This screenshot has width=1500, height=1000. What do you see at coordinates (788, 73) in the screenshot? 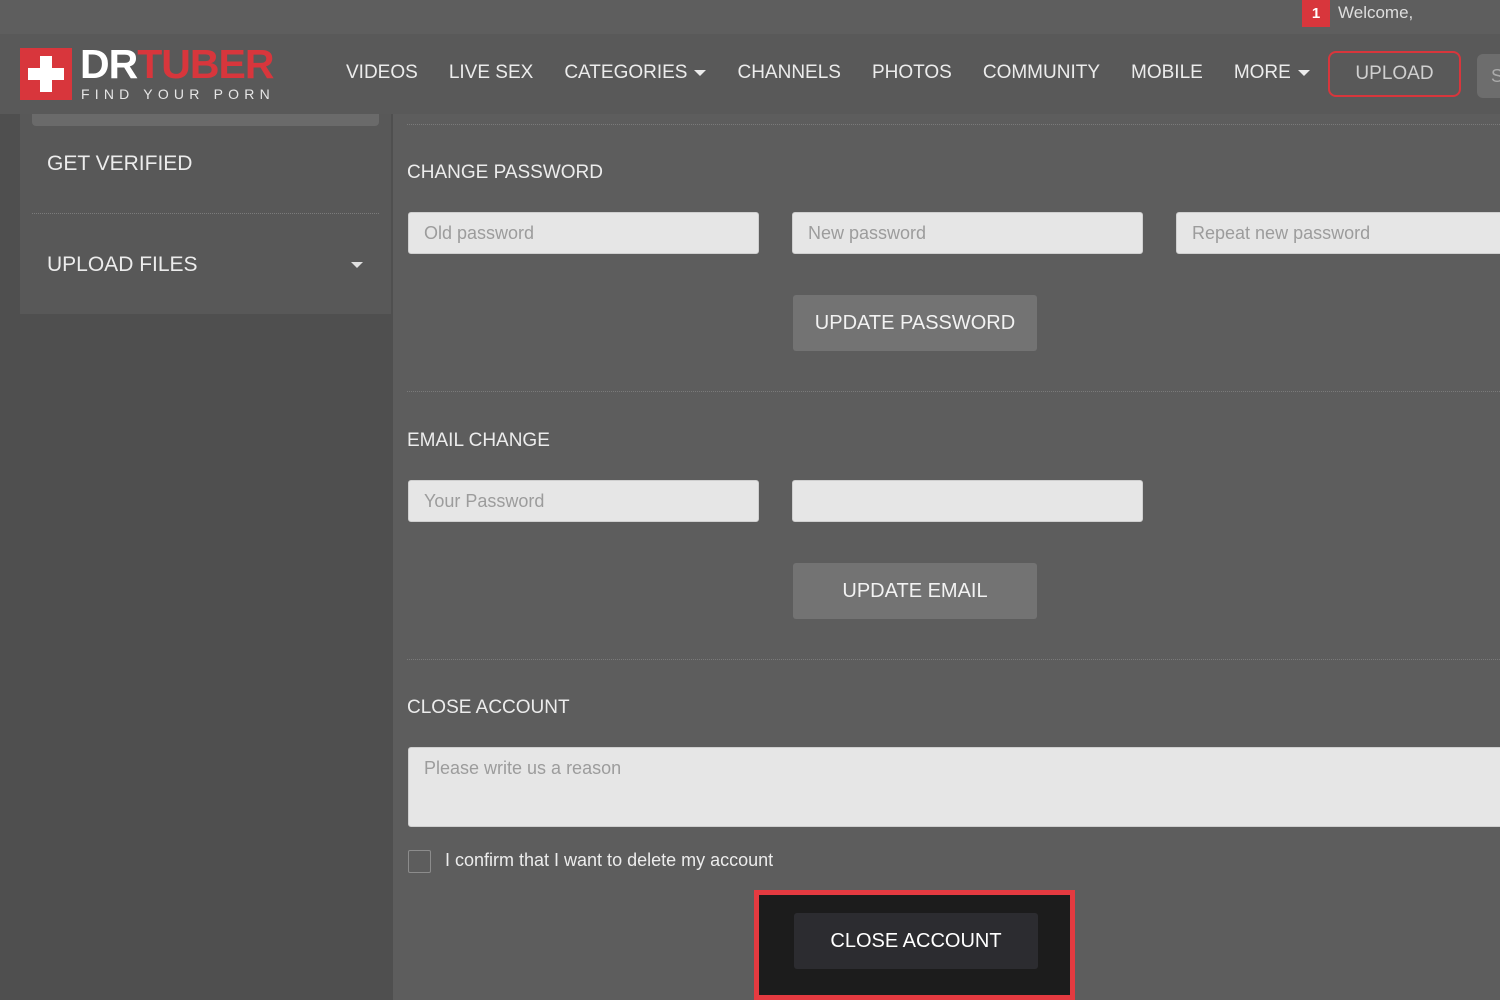
I see `nav-channels: CHANNELS` at bounding box center [788, 73].